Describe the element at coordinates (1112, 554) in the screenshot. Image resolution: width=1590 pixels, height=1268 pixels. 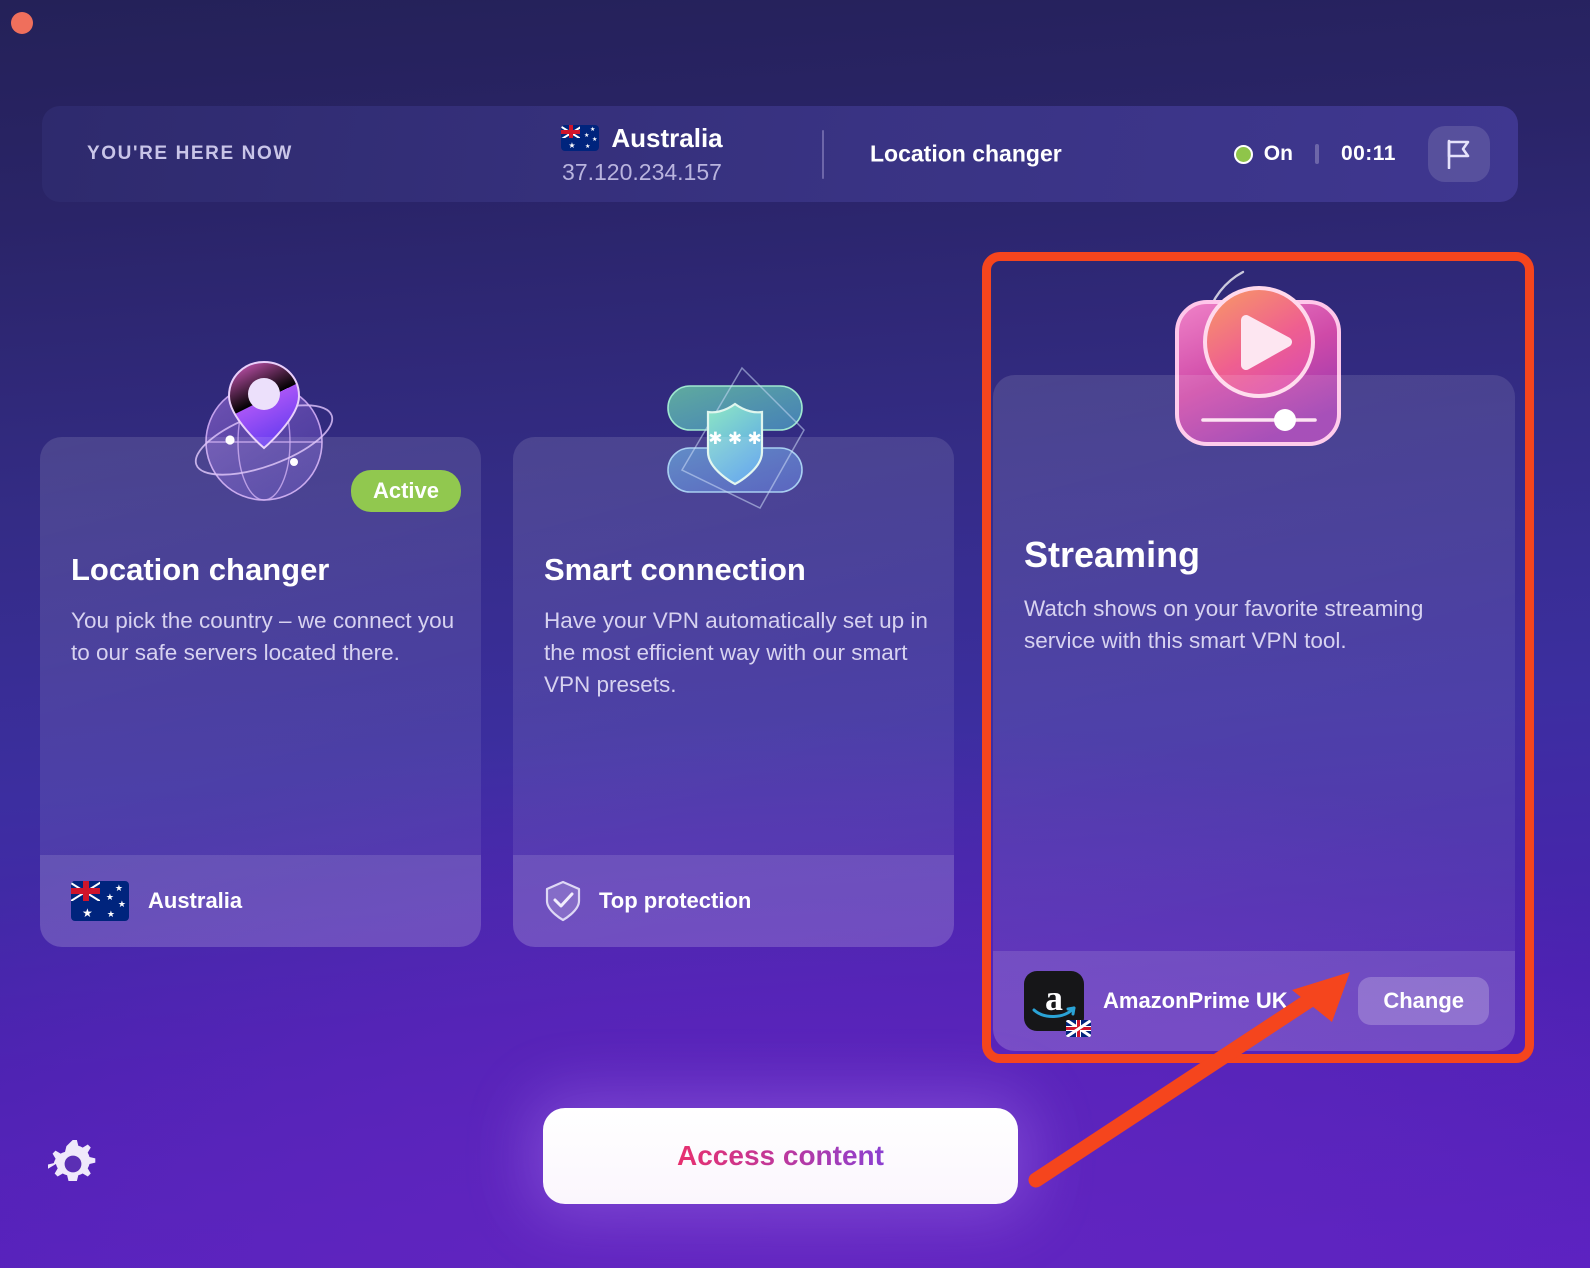
I see `card-title: Streaming` at that location.